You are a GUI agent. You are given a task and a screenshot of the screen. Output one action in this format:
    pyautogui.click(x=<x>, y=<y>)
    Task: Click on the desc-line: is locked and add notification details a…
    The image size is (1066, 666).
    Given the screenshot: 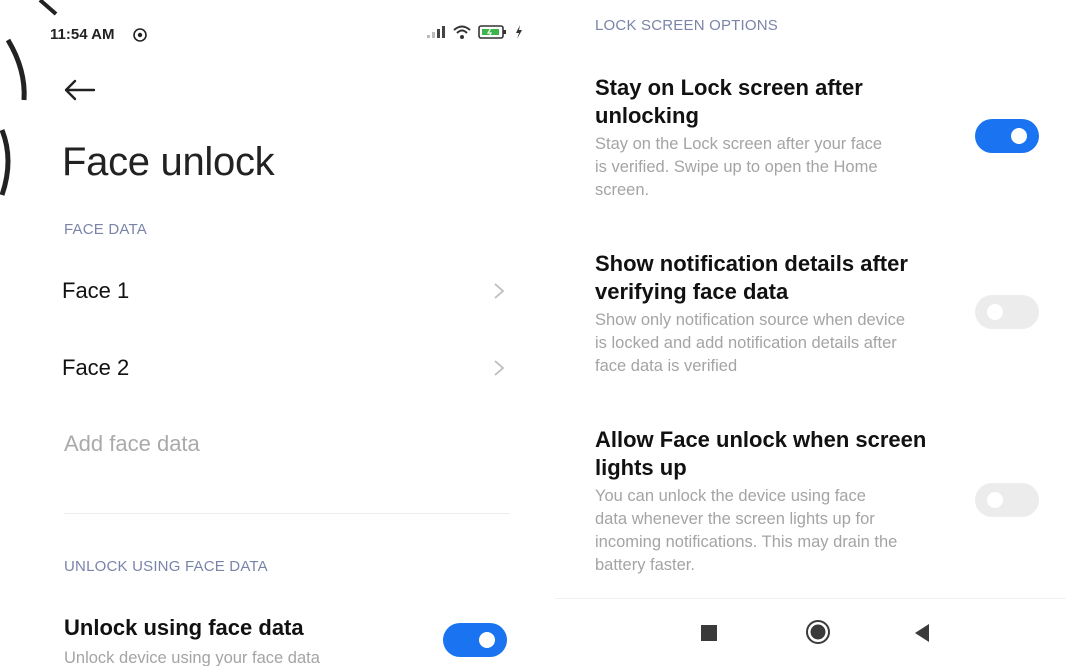 What is the action you would take?
    pyautogui.click(x=746, y=343)
    